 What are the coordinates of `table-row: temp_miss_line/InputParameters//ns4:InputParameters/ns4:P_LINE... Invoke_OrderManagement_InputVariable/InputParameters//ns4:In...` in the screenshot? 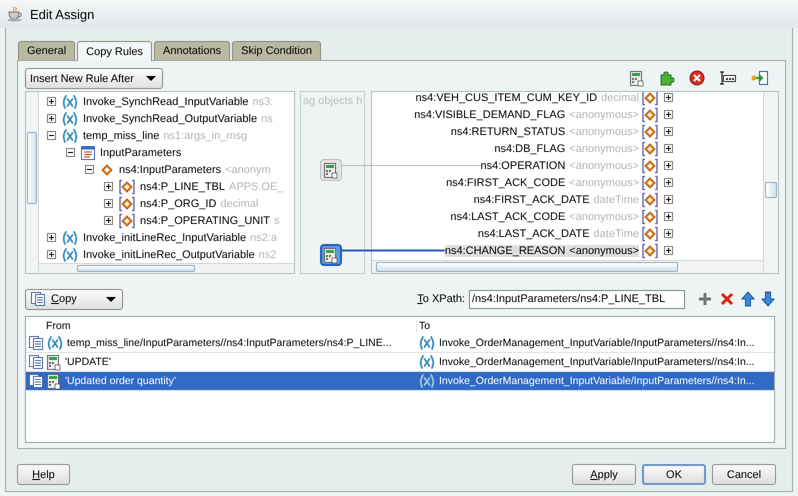 It's located at (400, 343).